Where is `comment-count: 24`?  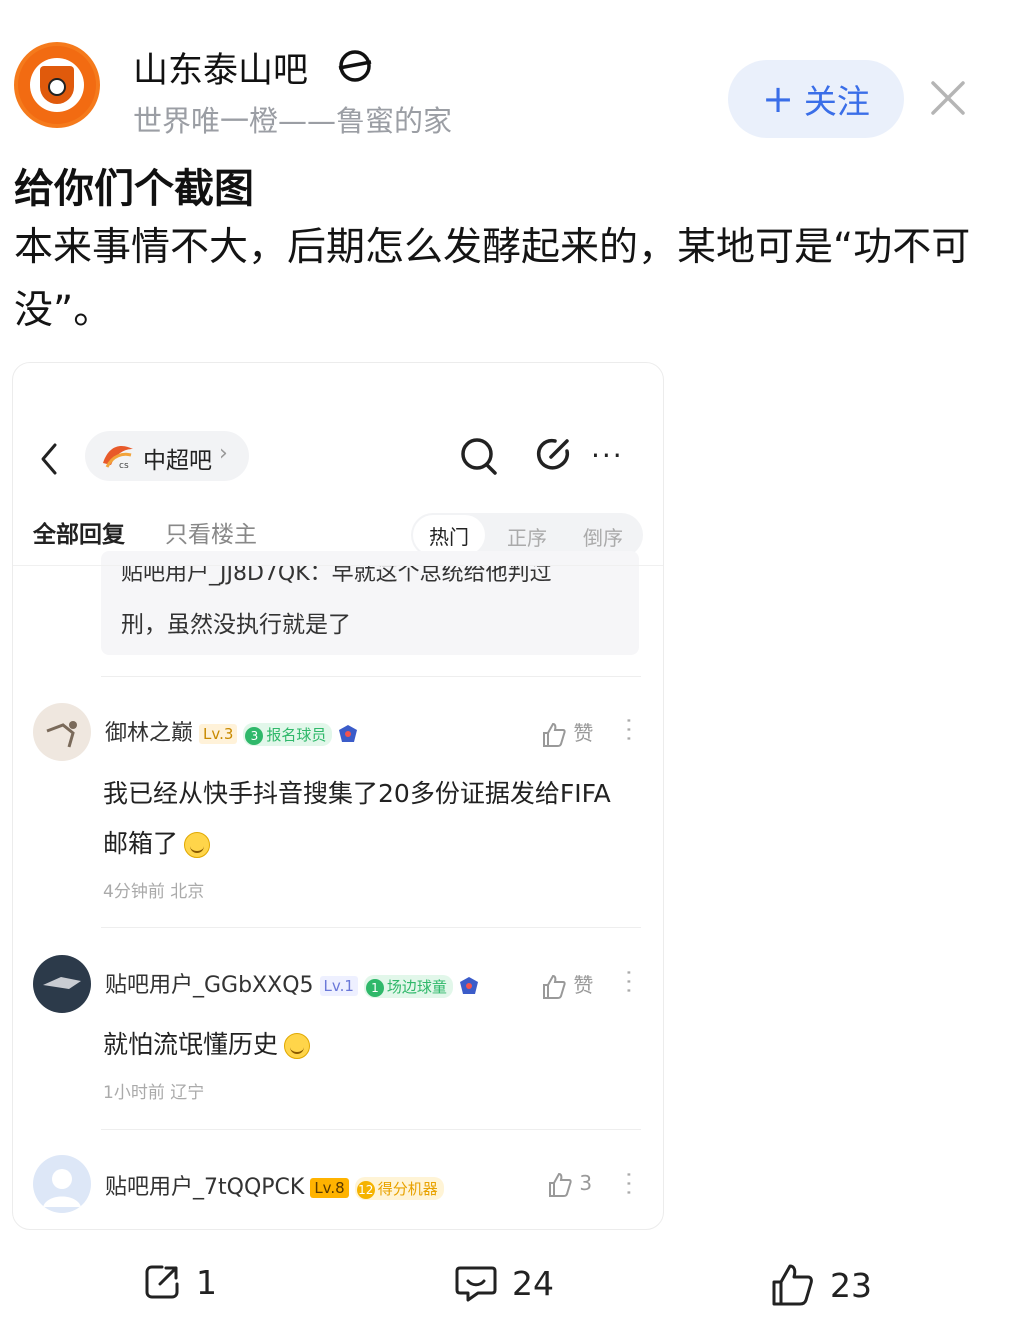 comment-count: 24 is located at coordinates (533, 1283).